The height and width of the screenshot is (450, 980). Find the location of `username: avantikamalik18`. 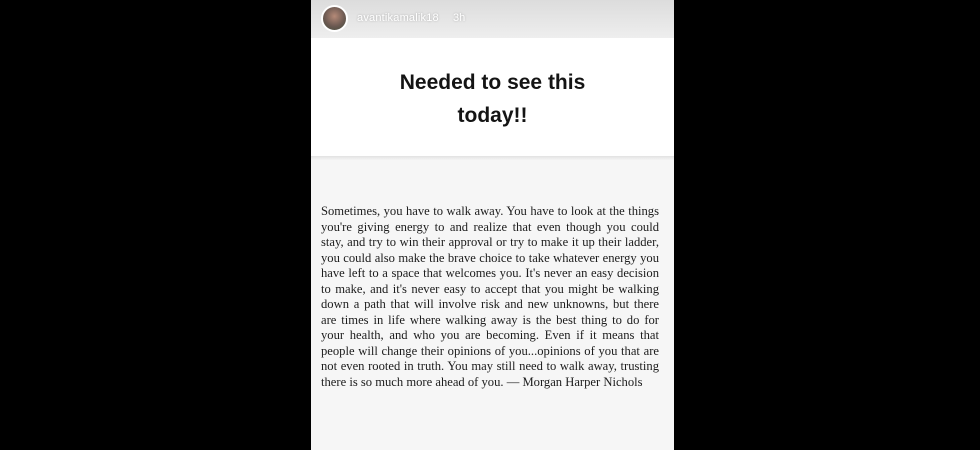

username: avantikamalik18 is located at coordinates (398, 18).